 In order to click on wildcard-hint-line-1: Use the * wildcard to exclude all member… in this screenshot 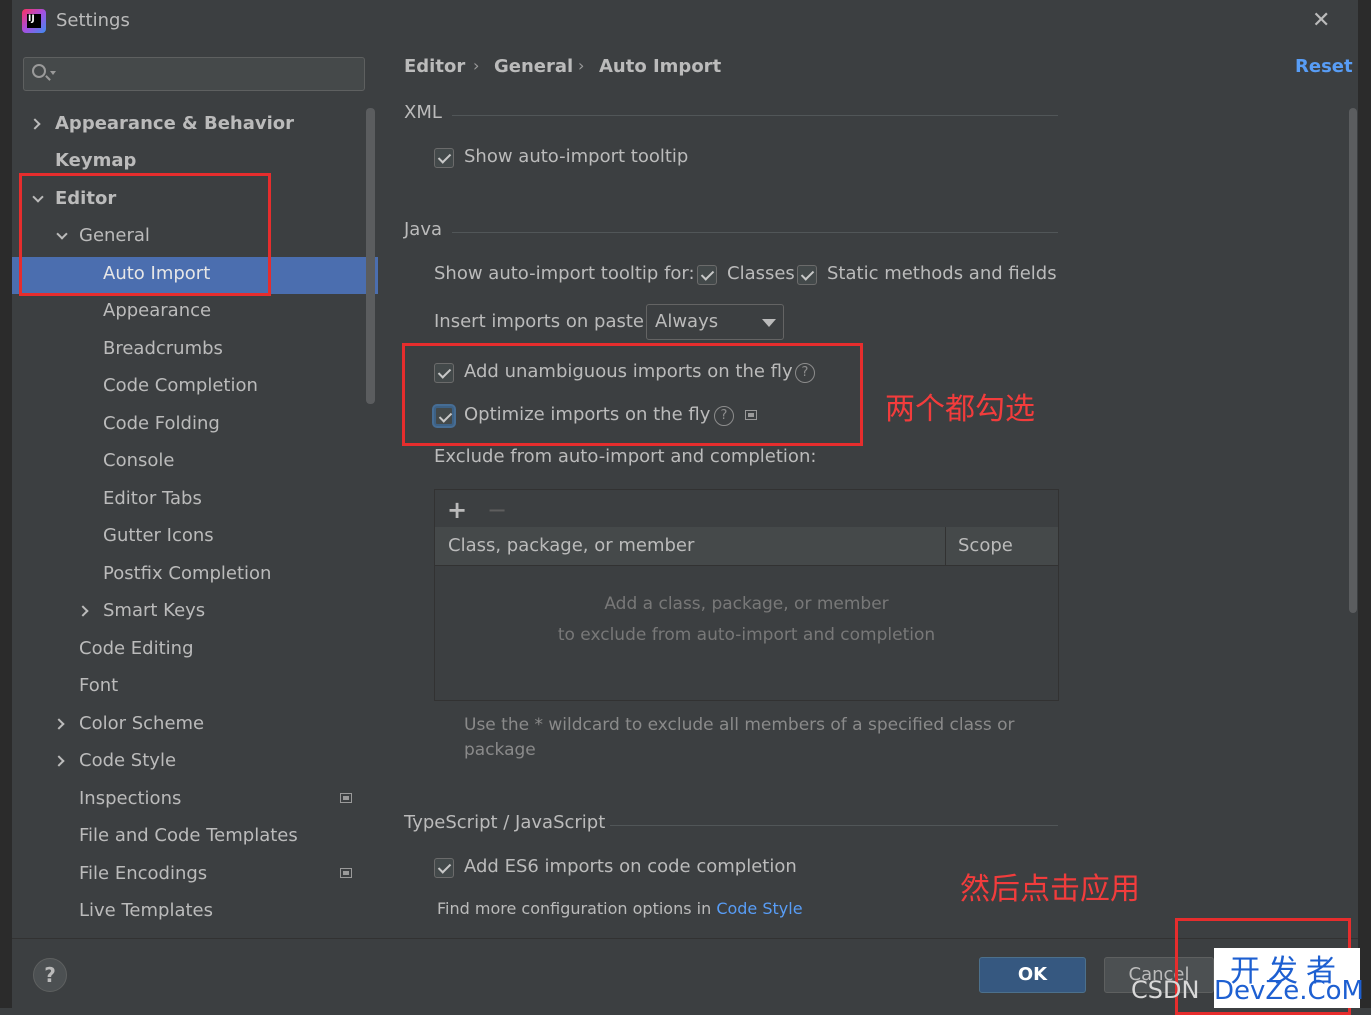, I will do `click(739, 725)`.